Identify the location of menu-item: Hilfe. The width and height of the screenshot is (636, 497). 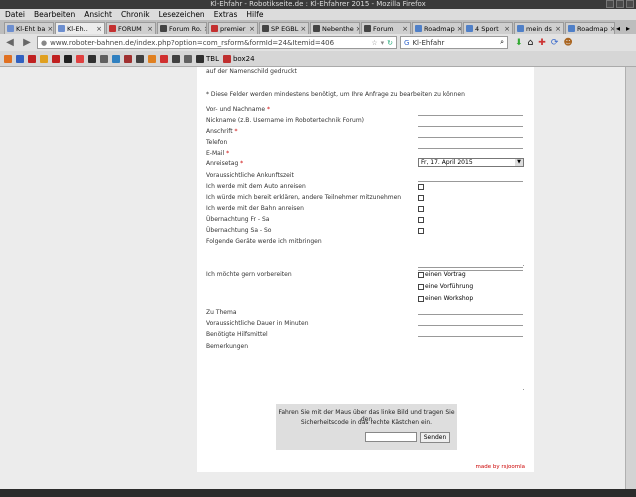
(254, 14).